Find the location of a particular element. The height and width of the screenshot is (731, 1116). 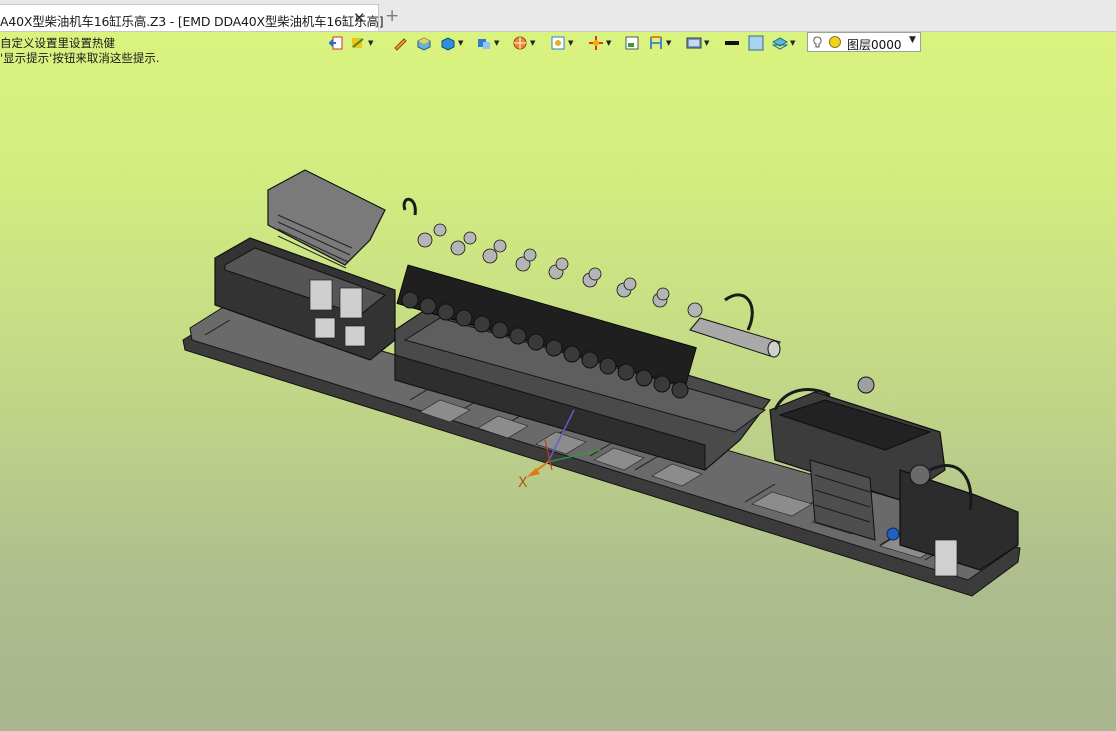

exit-sketch-button is located at coordinates (336, 43).